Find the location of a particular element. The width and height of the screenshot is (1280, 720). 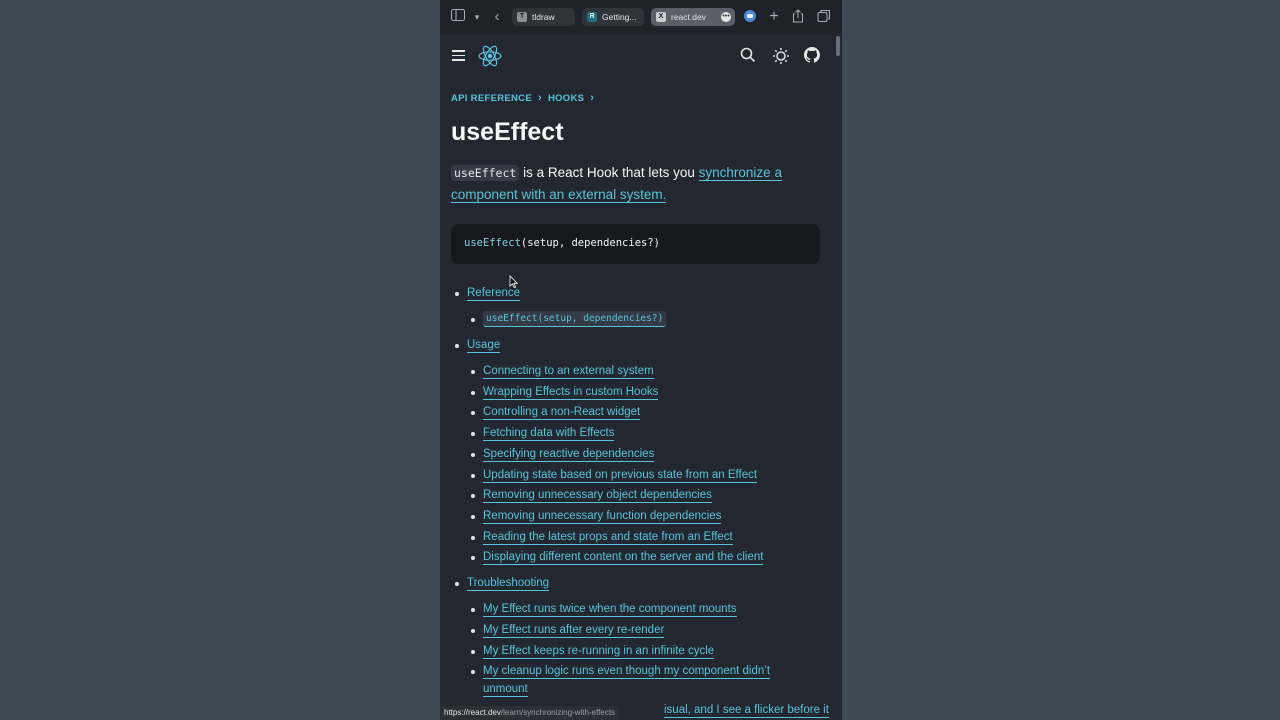

toc-usage-item: Removing unnecessary object dependencies is located at coordinates (597, 496).